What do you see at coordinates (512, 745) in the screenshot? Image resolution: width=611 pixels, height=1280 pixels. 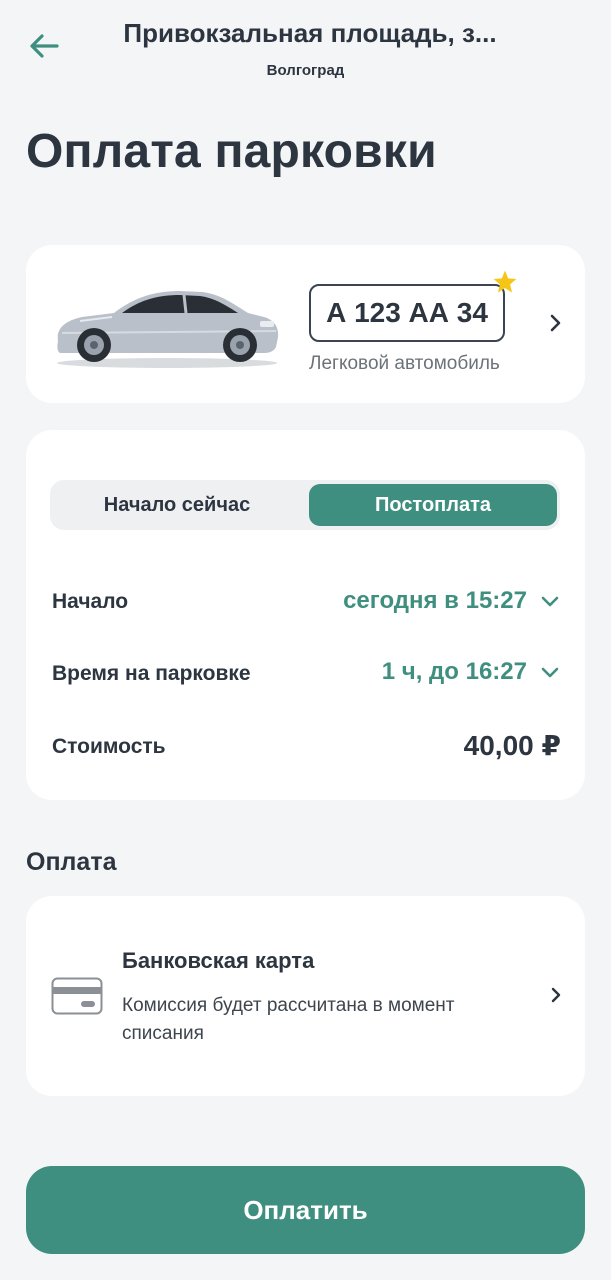 I see `cost-value: 40,00 ₽` at bounding box center [512, 745].